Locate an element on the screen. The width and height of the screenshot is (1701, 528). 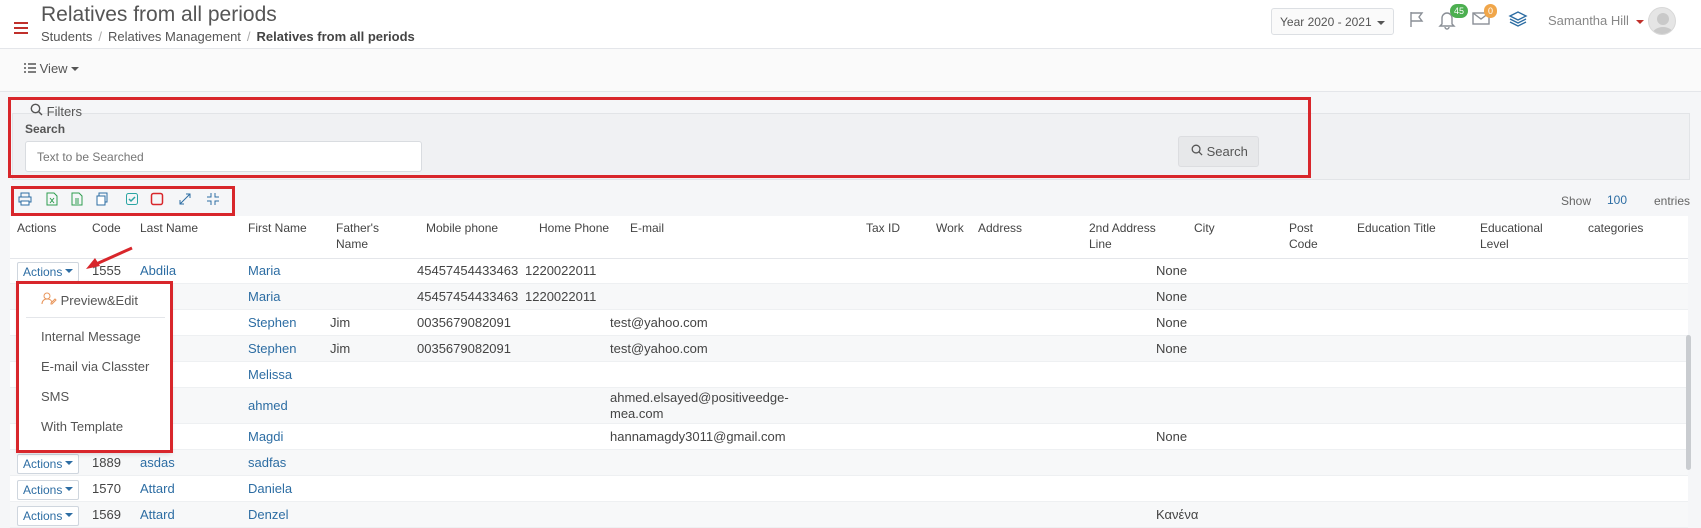
entries-label: entries is located at coordinates (1672, 201).